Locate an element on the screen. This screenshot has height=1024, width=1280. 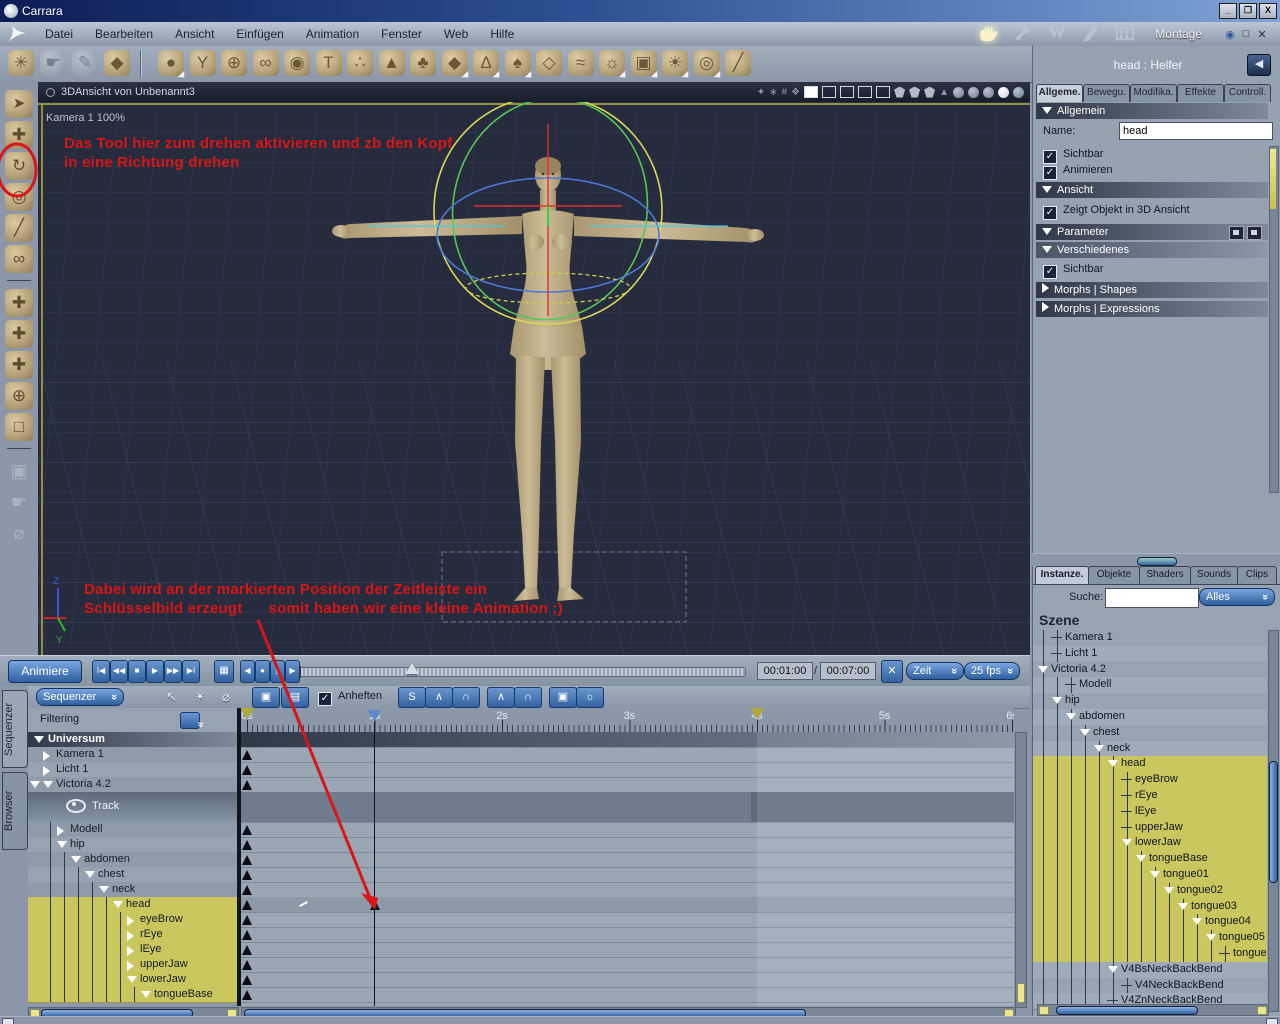
preview-eye-icon: ◉ is located at coordinates (1230, 34).